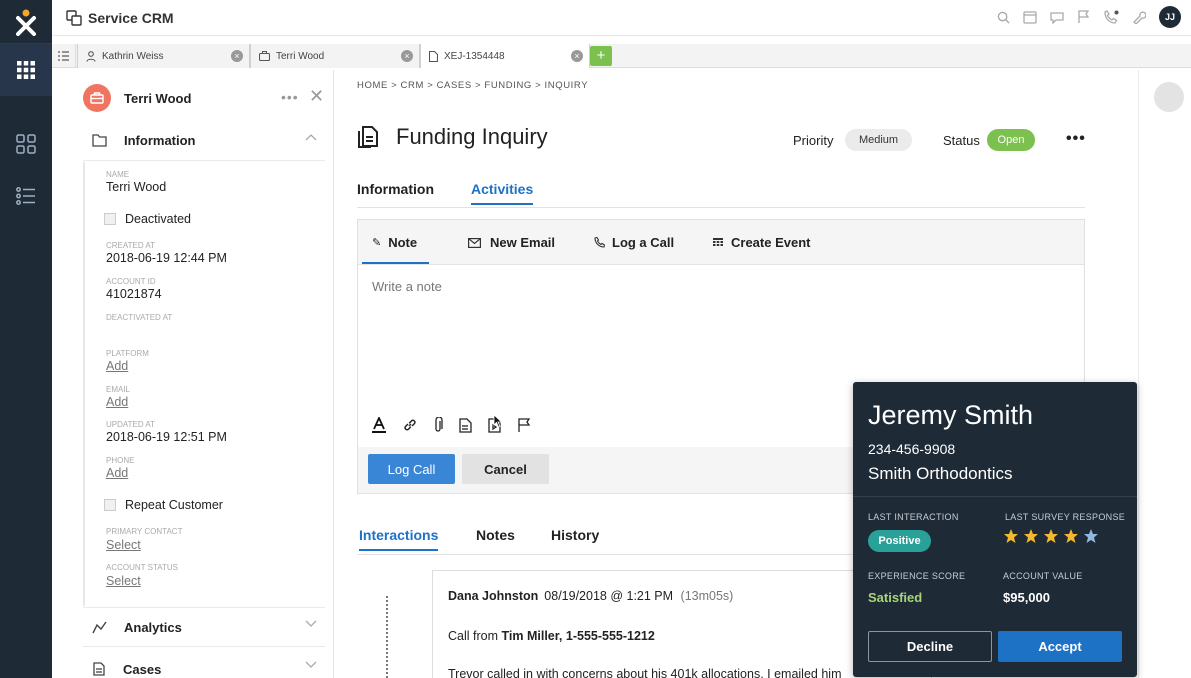 This screenshot has width=1191, height=678. Describe the element at coordinates (995, 496) in the screenshot. I see `card-divider` at that location.